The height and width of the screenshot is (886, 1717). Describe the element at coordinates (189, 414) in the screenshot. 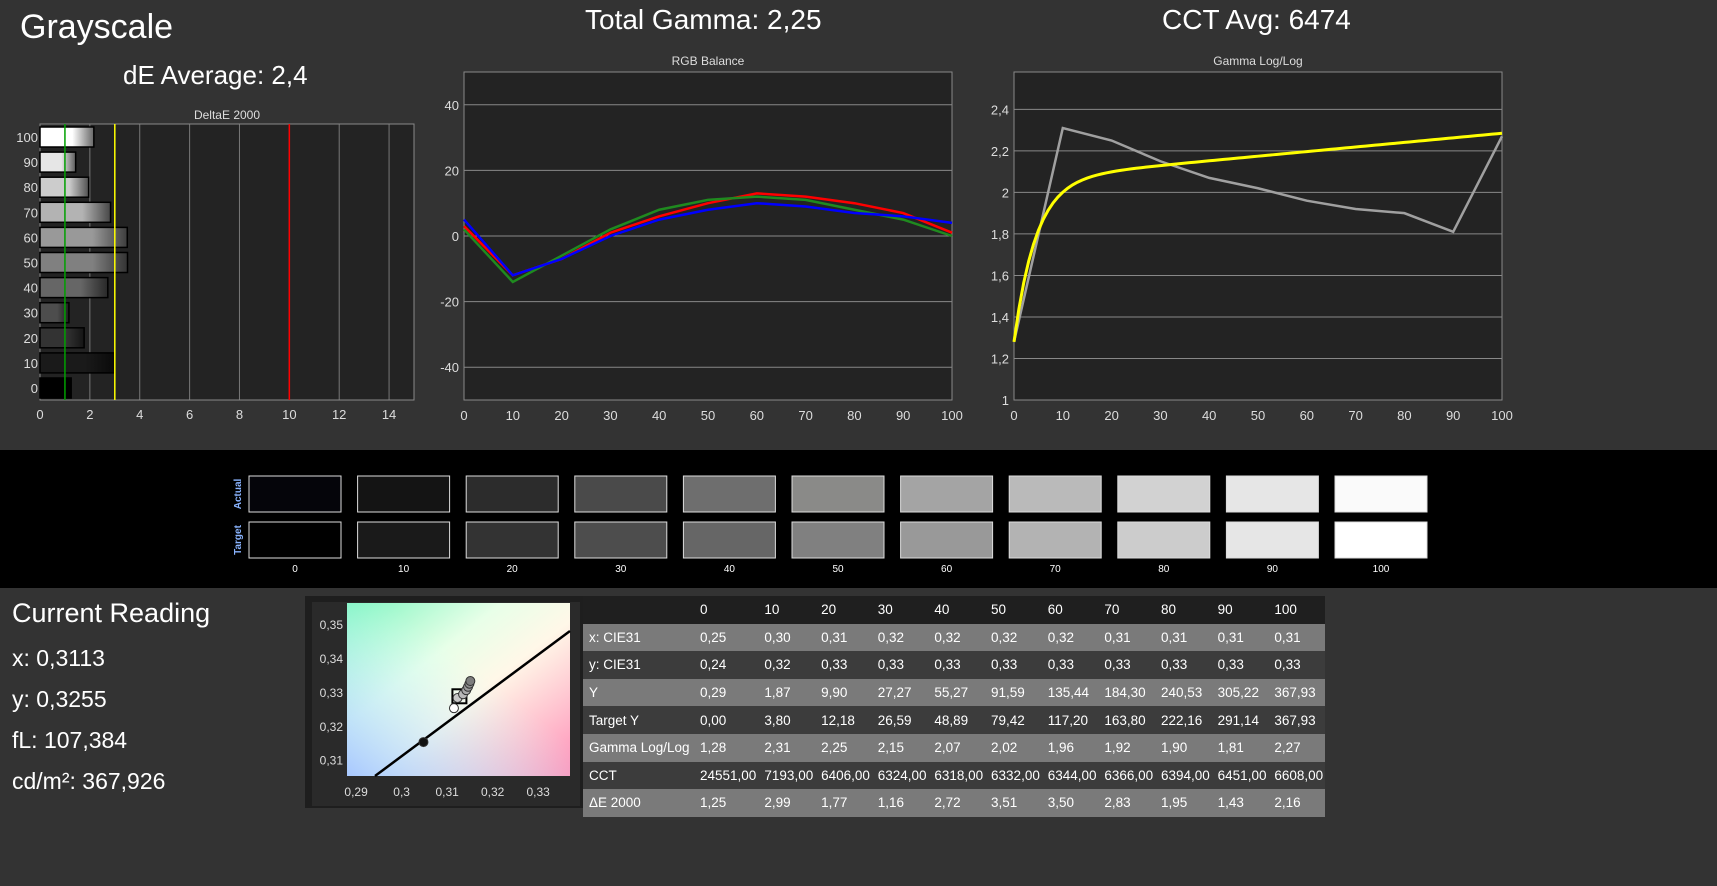

I see `x-tick-label: 6` at that location.